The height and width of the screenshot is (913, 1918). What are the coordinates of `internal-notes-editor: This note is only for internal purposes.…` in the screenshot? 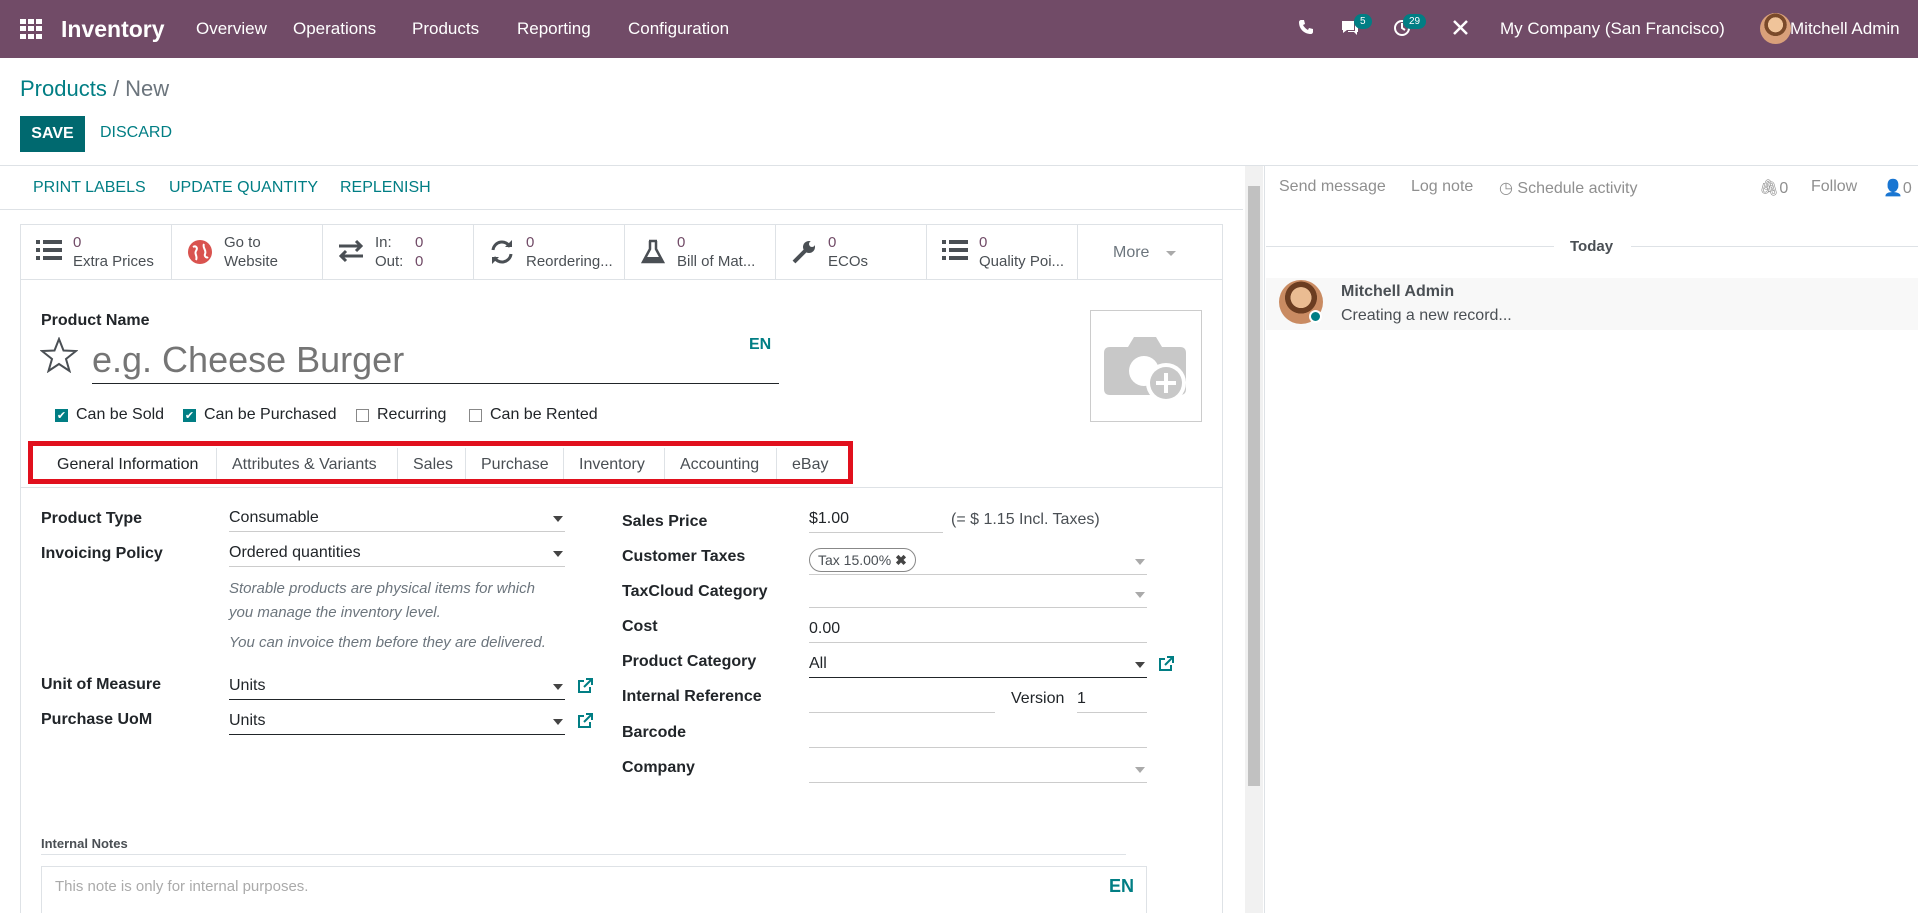 It's located at (594, 889).